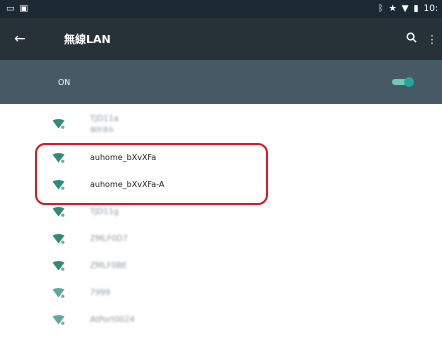  I want to click on battery-icon: ▮, so click(416, 8).